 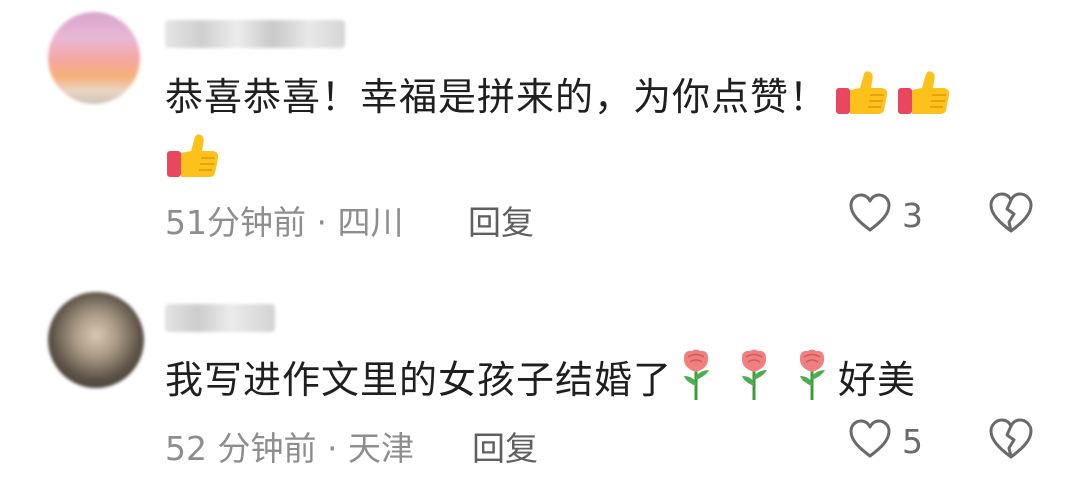 What do you see at coordinates (289, 448) in the screenshot?
I see `comment-meta: 52 分钟前 · 天津` at bounding box center [289, 448].